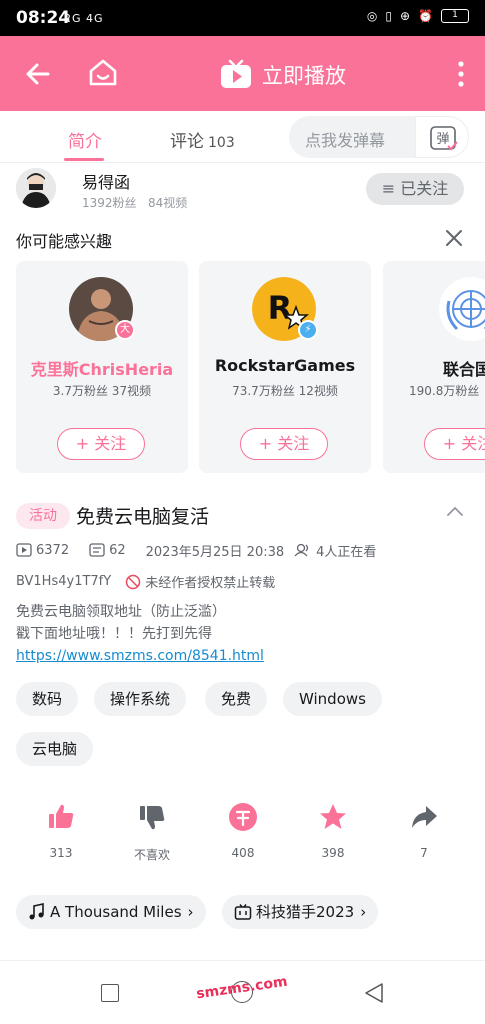  Describe the element at coordinates (143, 517) in the screenshot. I see `video-title: 免费云电脑复活` at that location.